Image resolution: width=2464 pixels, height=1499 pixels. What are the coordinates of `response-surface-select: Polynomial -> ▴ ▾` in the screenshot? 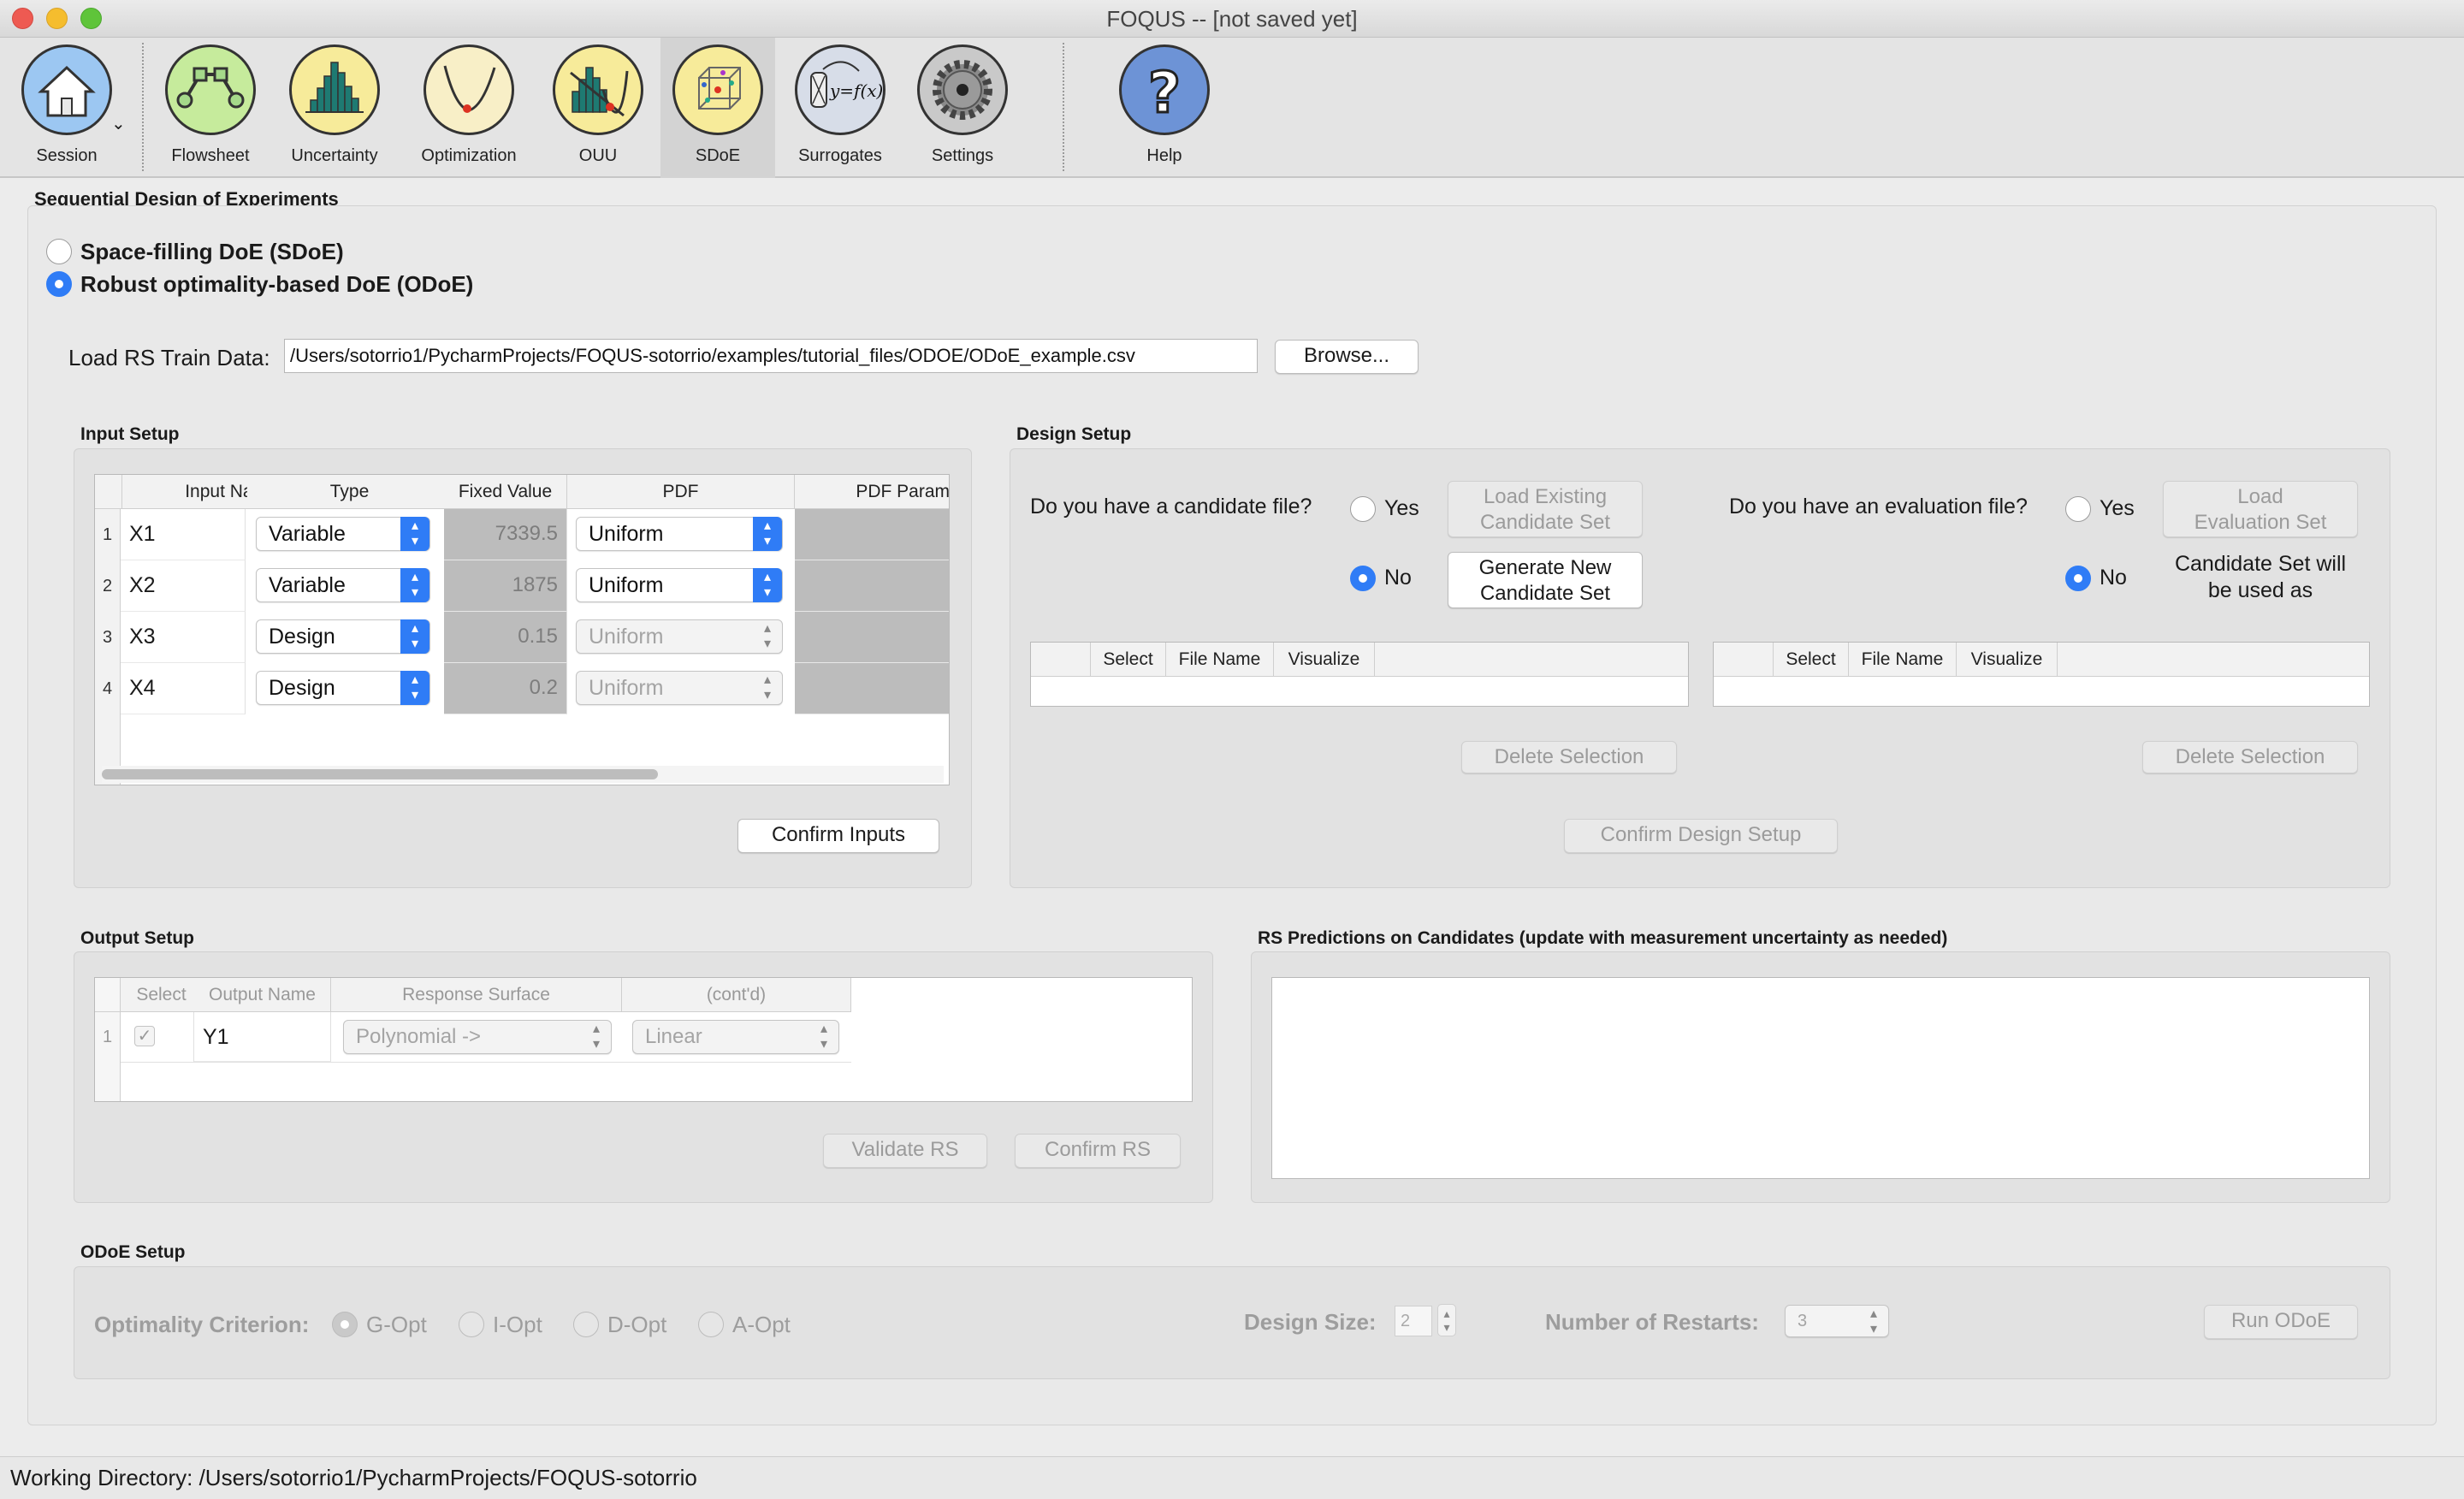 It's located at (477, 1037).